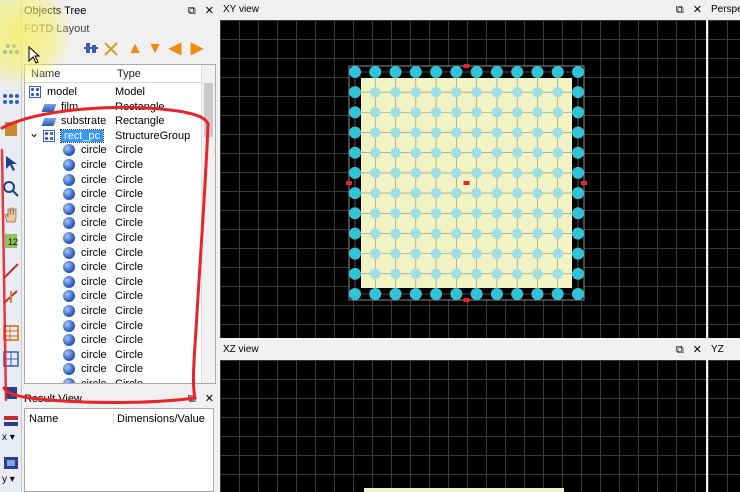 The width and height of the screenshot is (740, 492). Describe the element at coordinates (55, 11) in the screenshot. I see `objects-tree-title: Objects Tree` at that location.